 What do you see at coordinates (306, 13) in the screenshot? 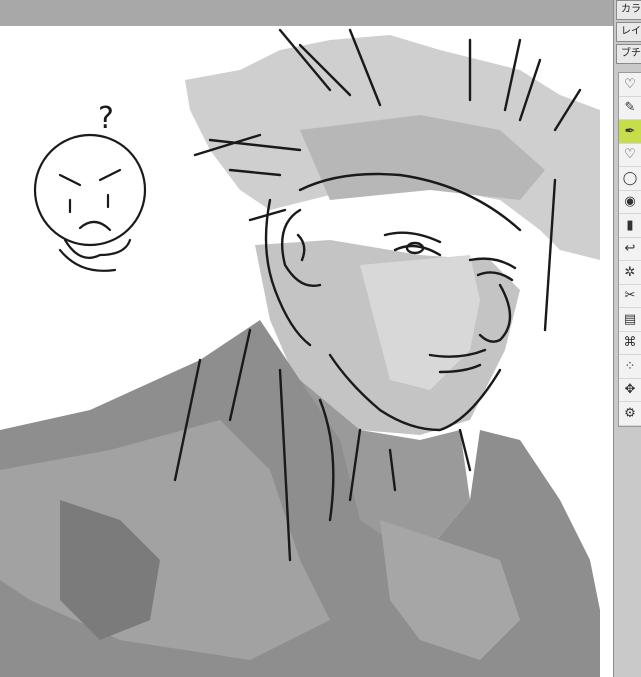
I see `canvas-top-strip` at bounding box center [306, 13].